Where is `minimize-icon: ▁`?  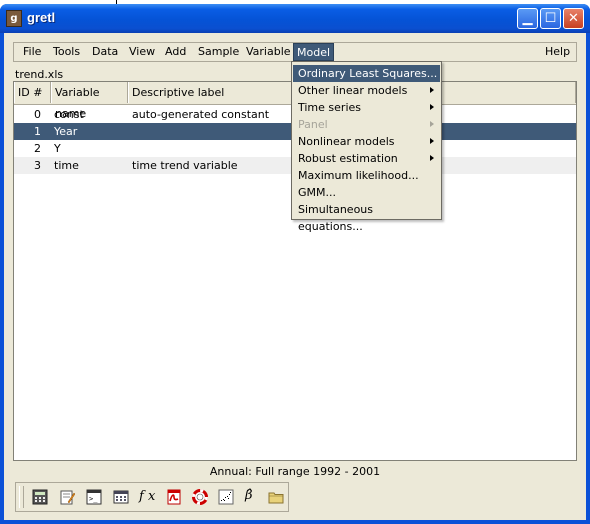 minimize-icon: ▁ is located at coordinates (527, 18).